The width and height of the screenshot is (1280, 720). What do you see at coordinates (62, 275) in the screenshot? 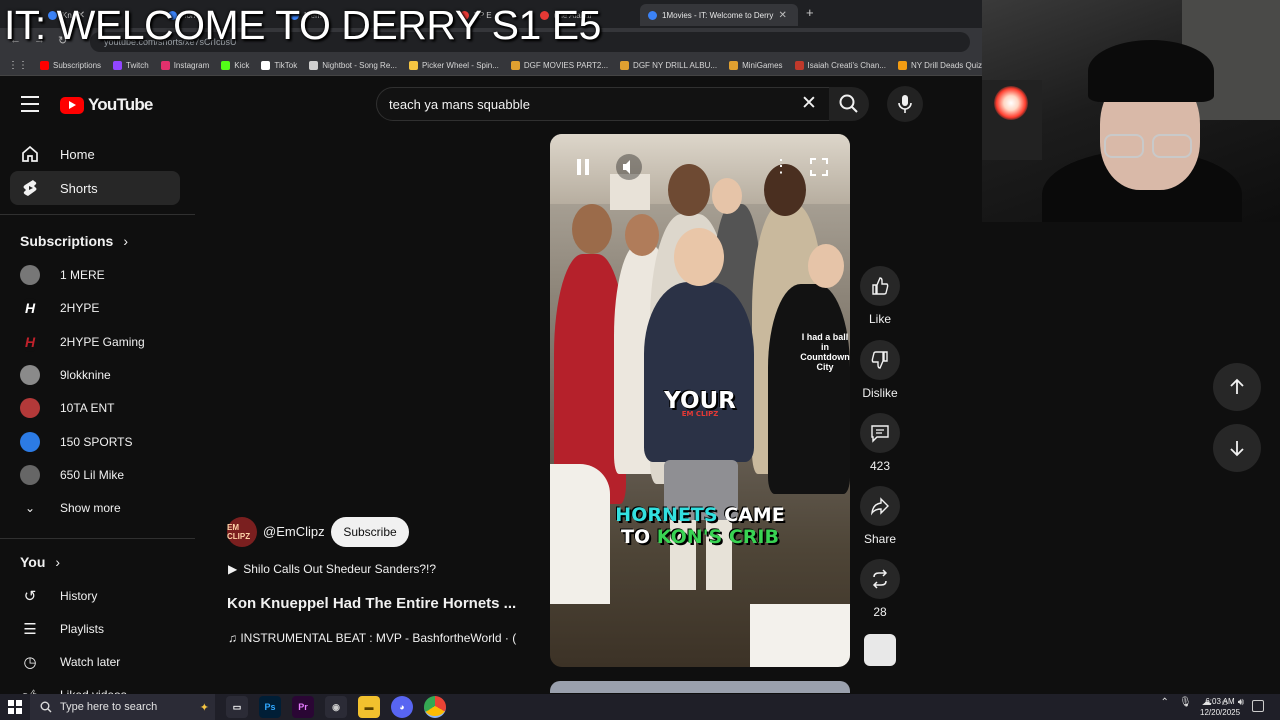
I see `subscription-item: 1 MERE` at bounding box center [62, 275].